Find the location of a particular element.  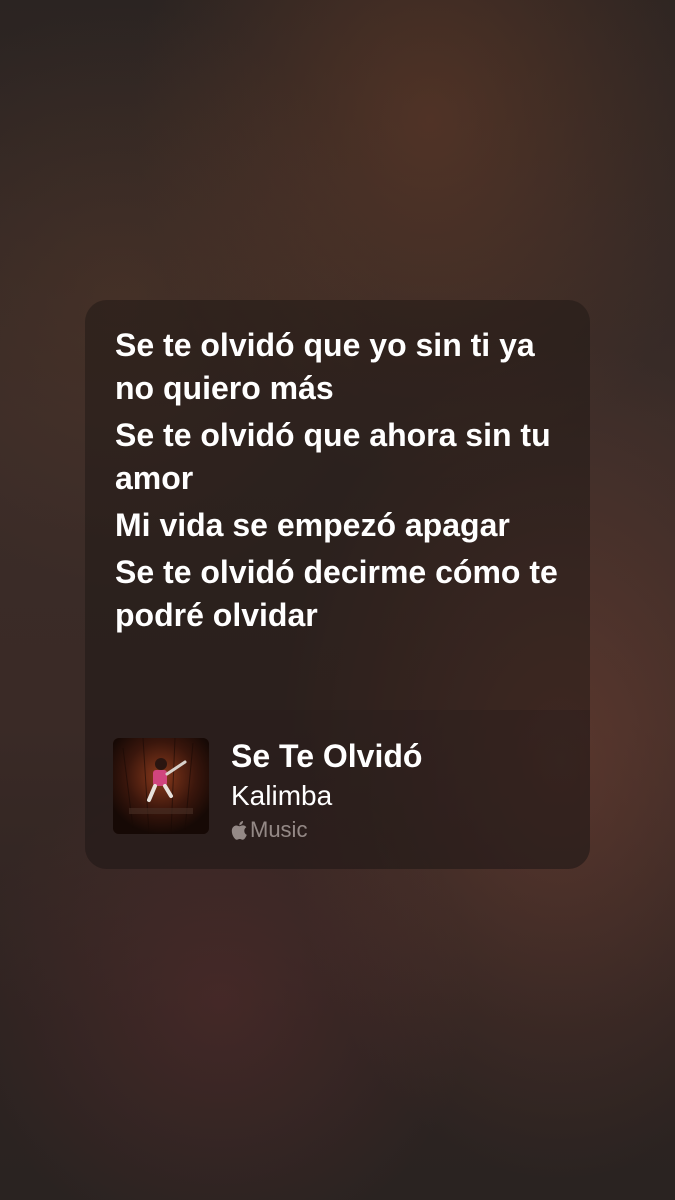

track-info: Se Te Olvidó Kalimba Music is located at coordinates (326, 790).